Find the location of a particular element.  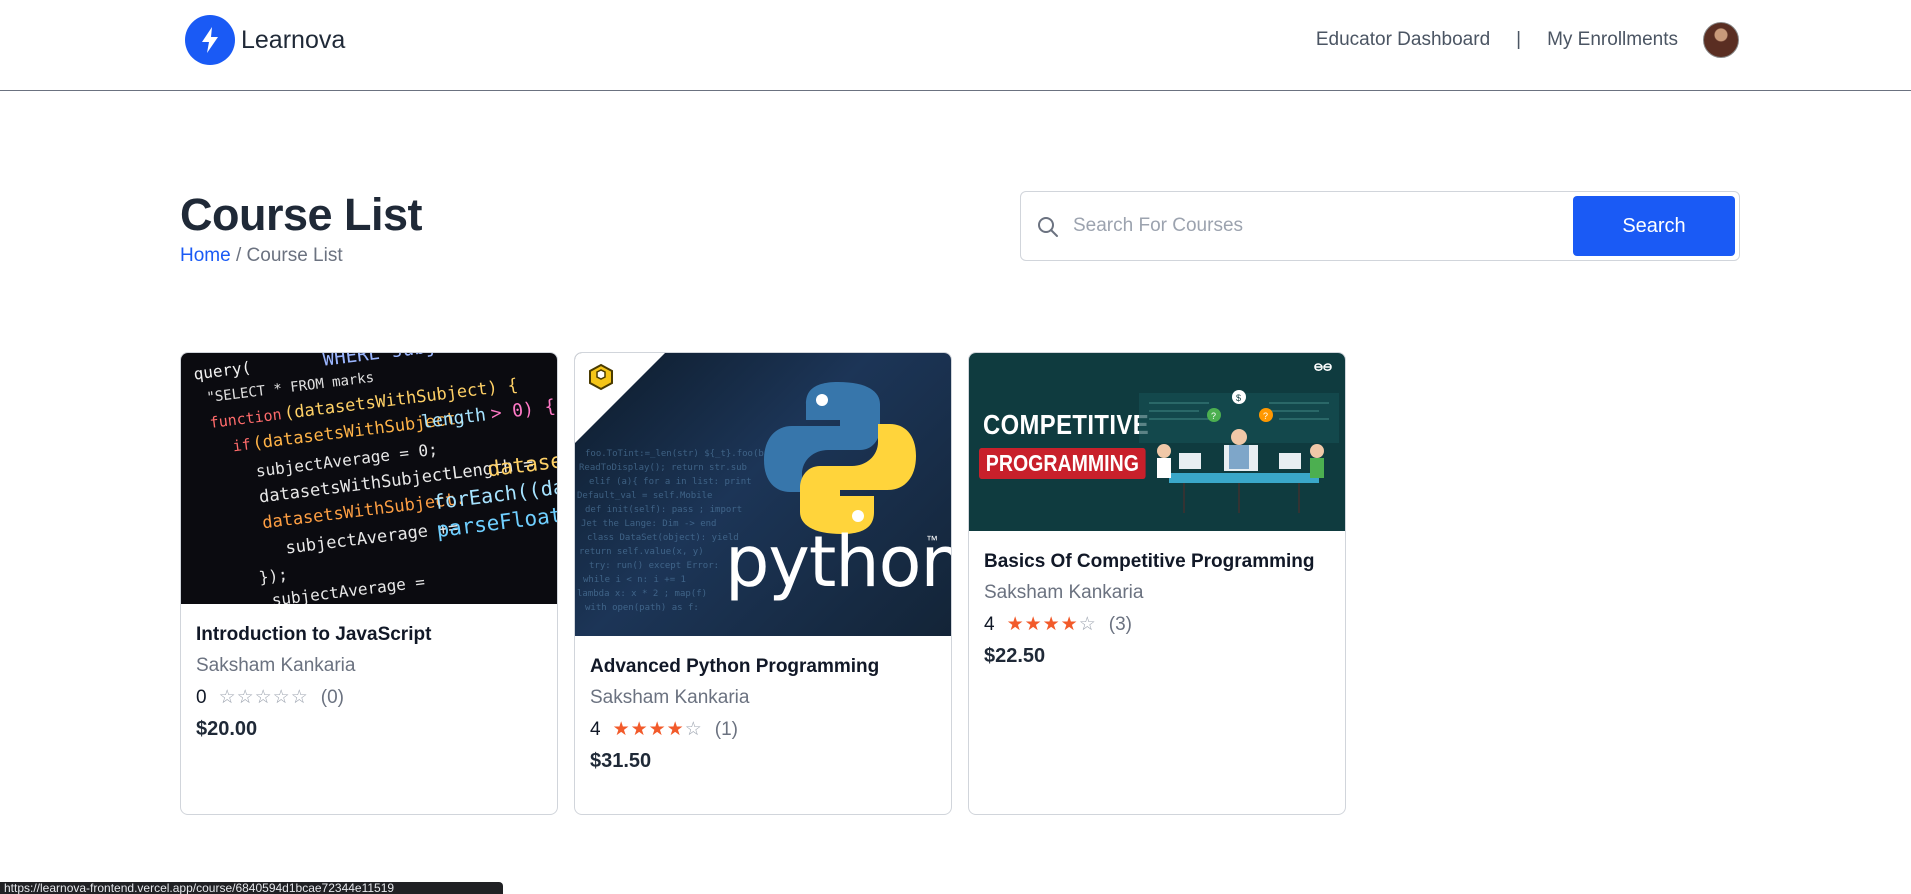

brand-name: Learnova is located at coordinates (293, 39).